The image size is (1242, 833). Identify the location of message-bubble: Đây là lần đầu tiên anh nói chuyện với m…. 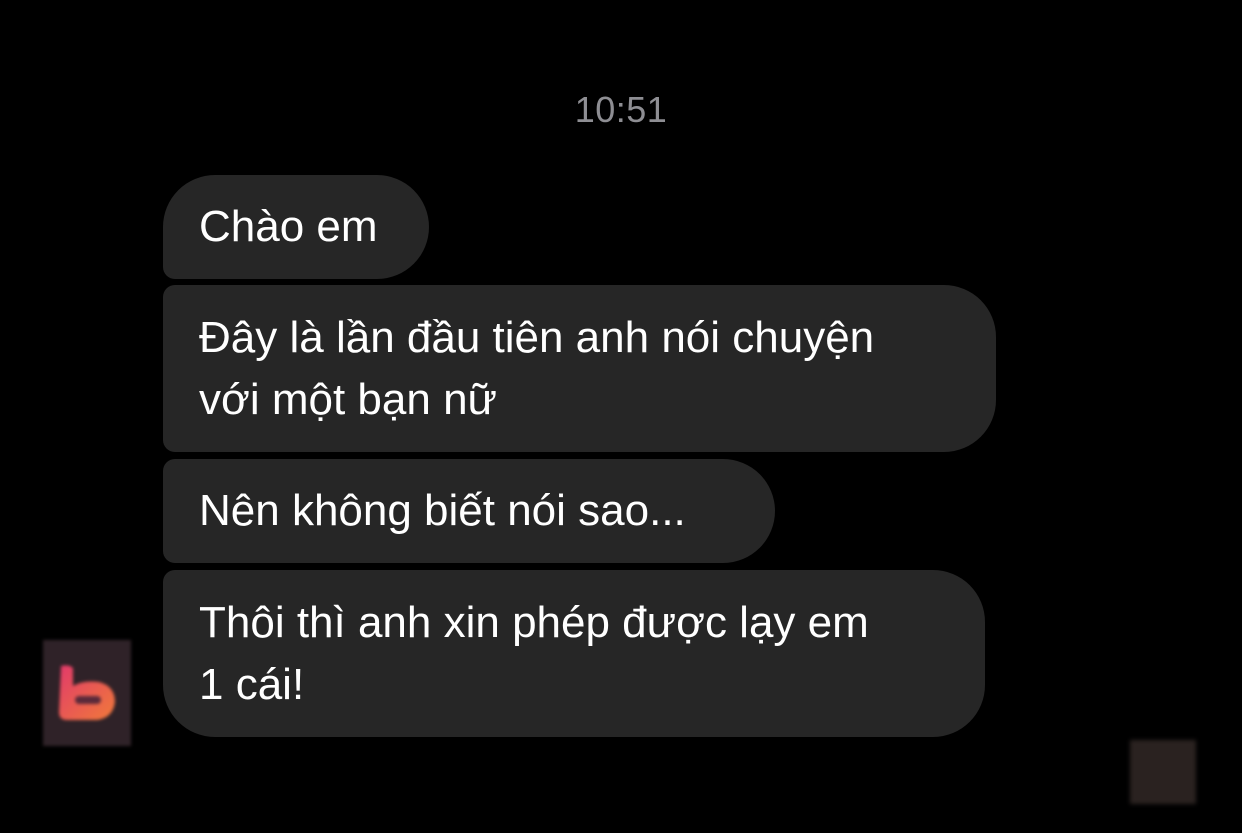
(579, 368).